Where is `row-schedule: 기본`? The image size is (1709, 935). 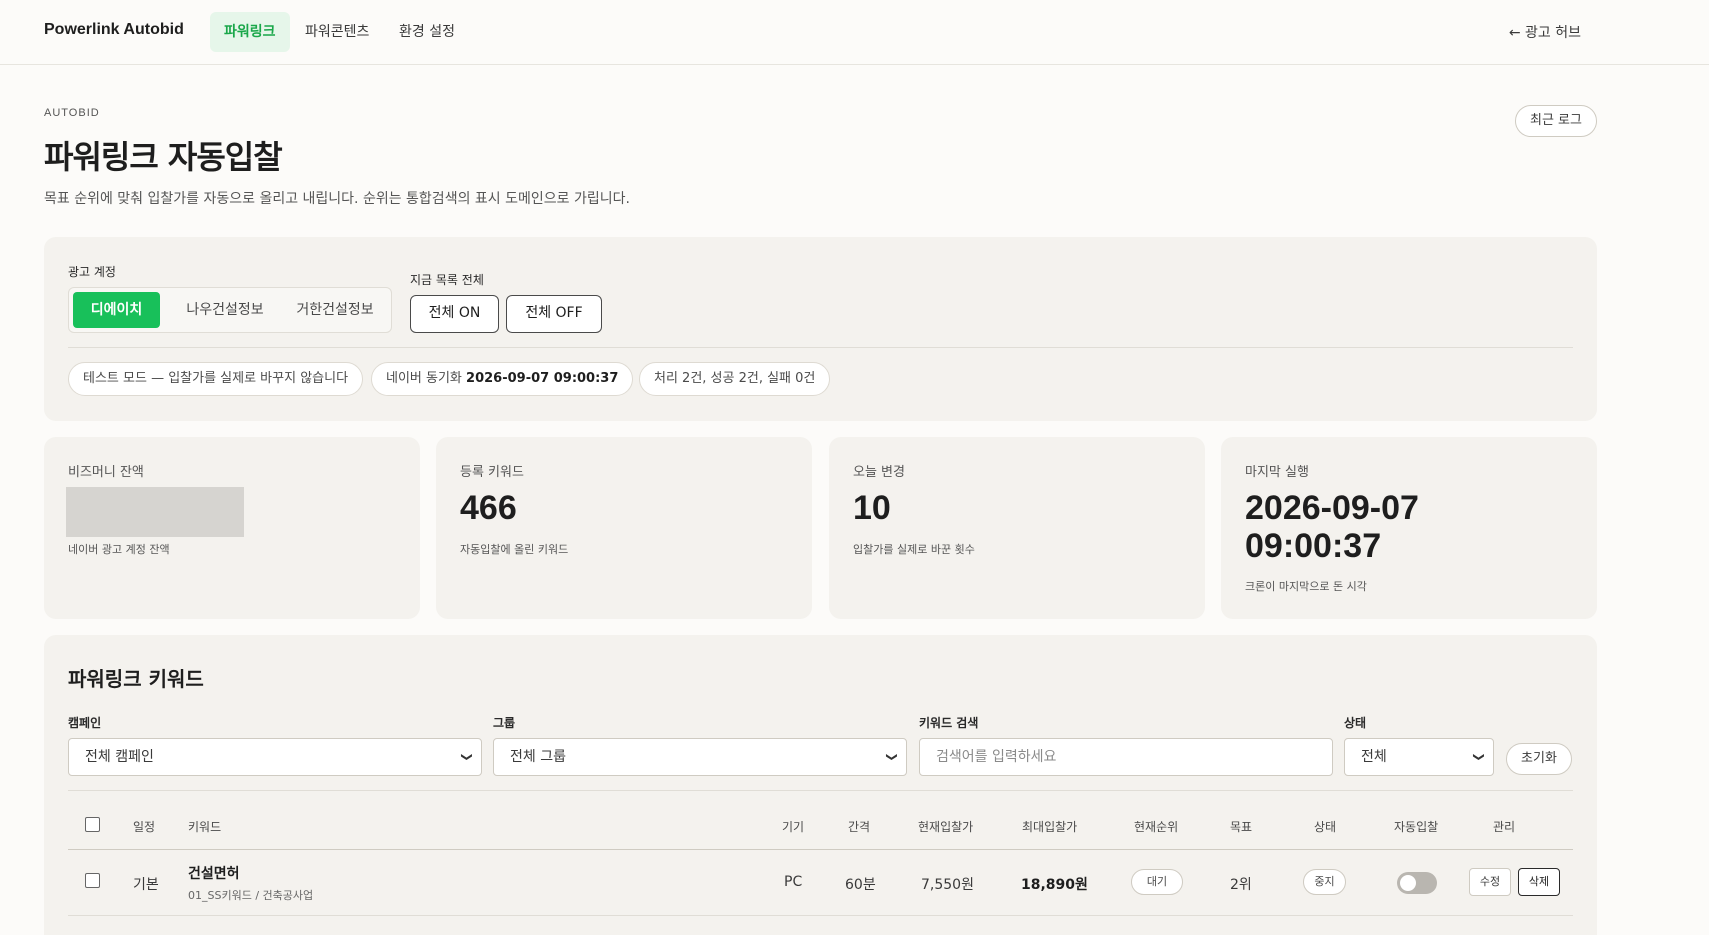
row-schedule: 기본 is located at coordinates (146, 885).